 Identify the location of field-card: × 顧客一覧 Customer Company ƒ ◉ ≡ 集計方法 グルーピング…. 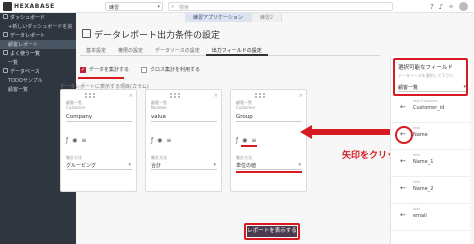
(98, 140).